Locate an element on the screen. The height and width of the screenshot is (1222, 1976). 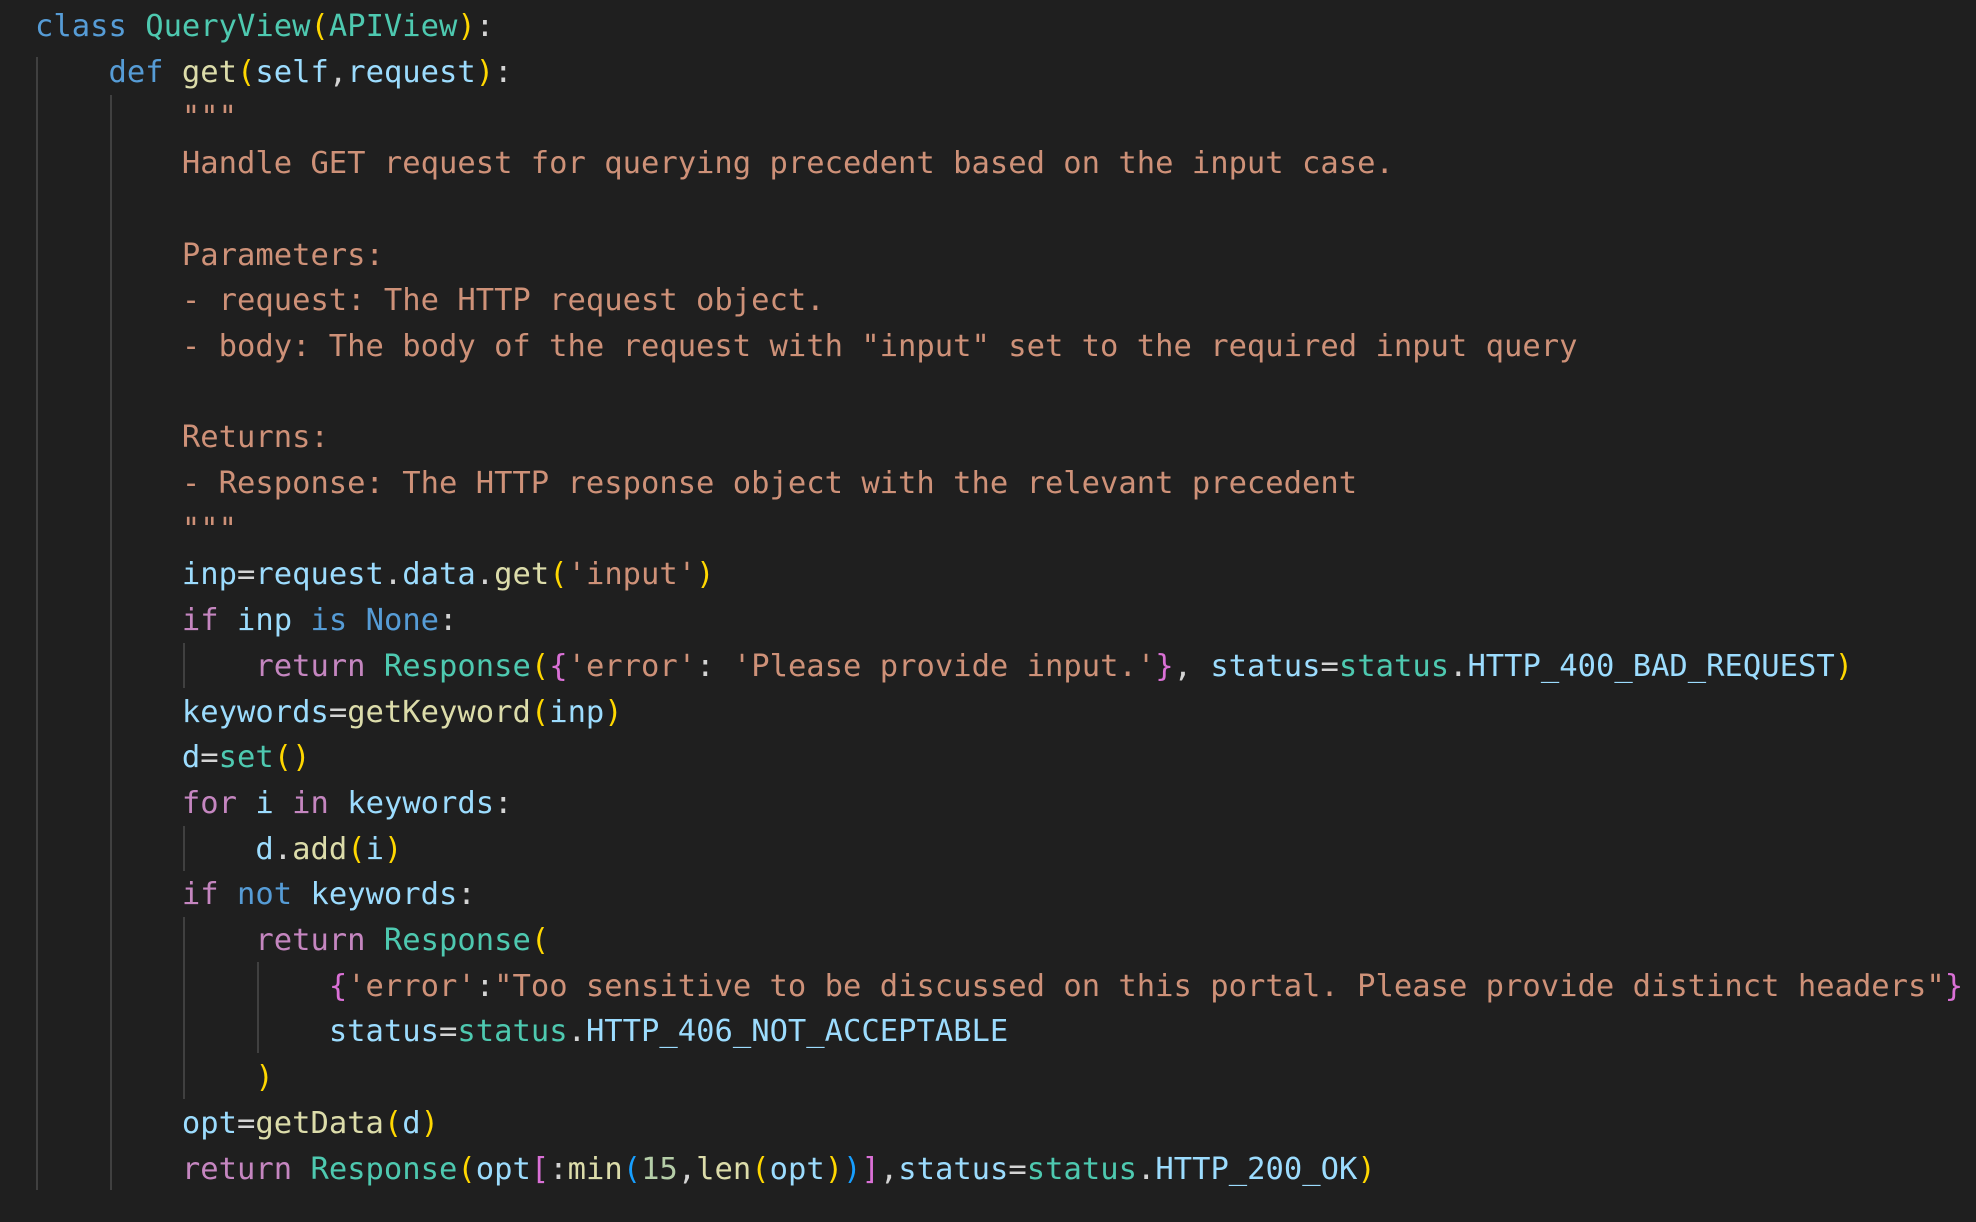
code-line: opt=getData(d) is located at coordinates (237, 1124).